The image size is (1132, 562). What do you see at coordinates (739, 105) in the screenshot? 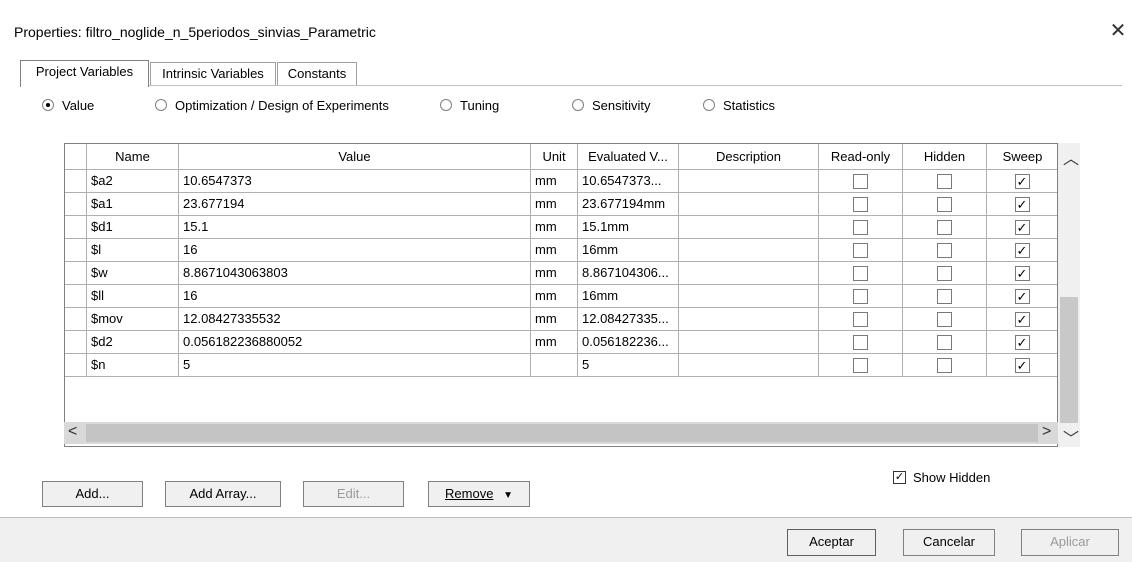
I see `radio-statistics: Statistics` at bounding box center [739, 105].